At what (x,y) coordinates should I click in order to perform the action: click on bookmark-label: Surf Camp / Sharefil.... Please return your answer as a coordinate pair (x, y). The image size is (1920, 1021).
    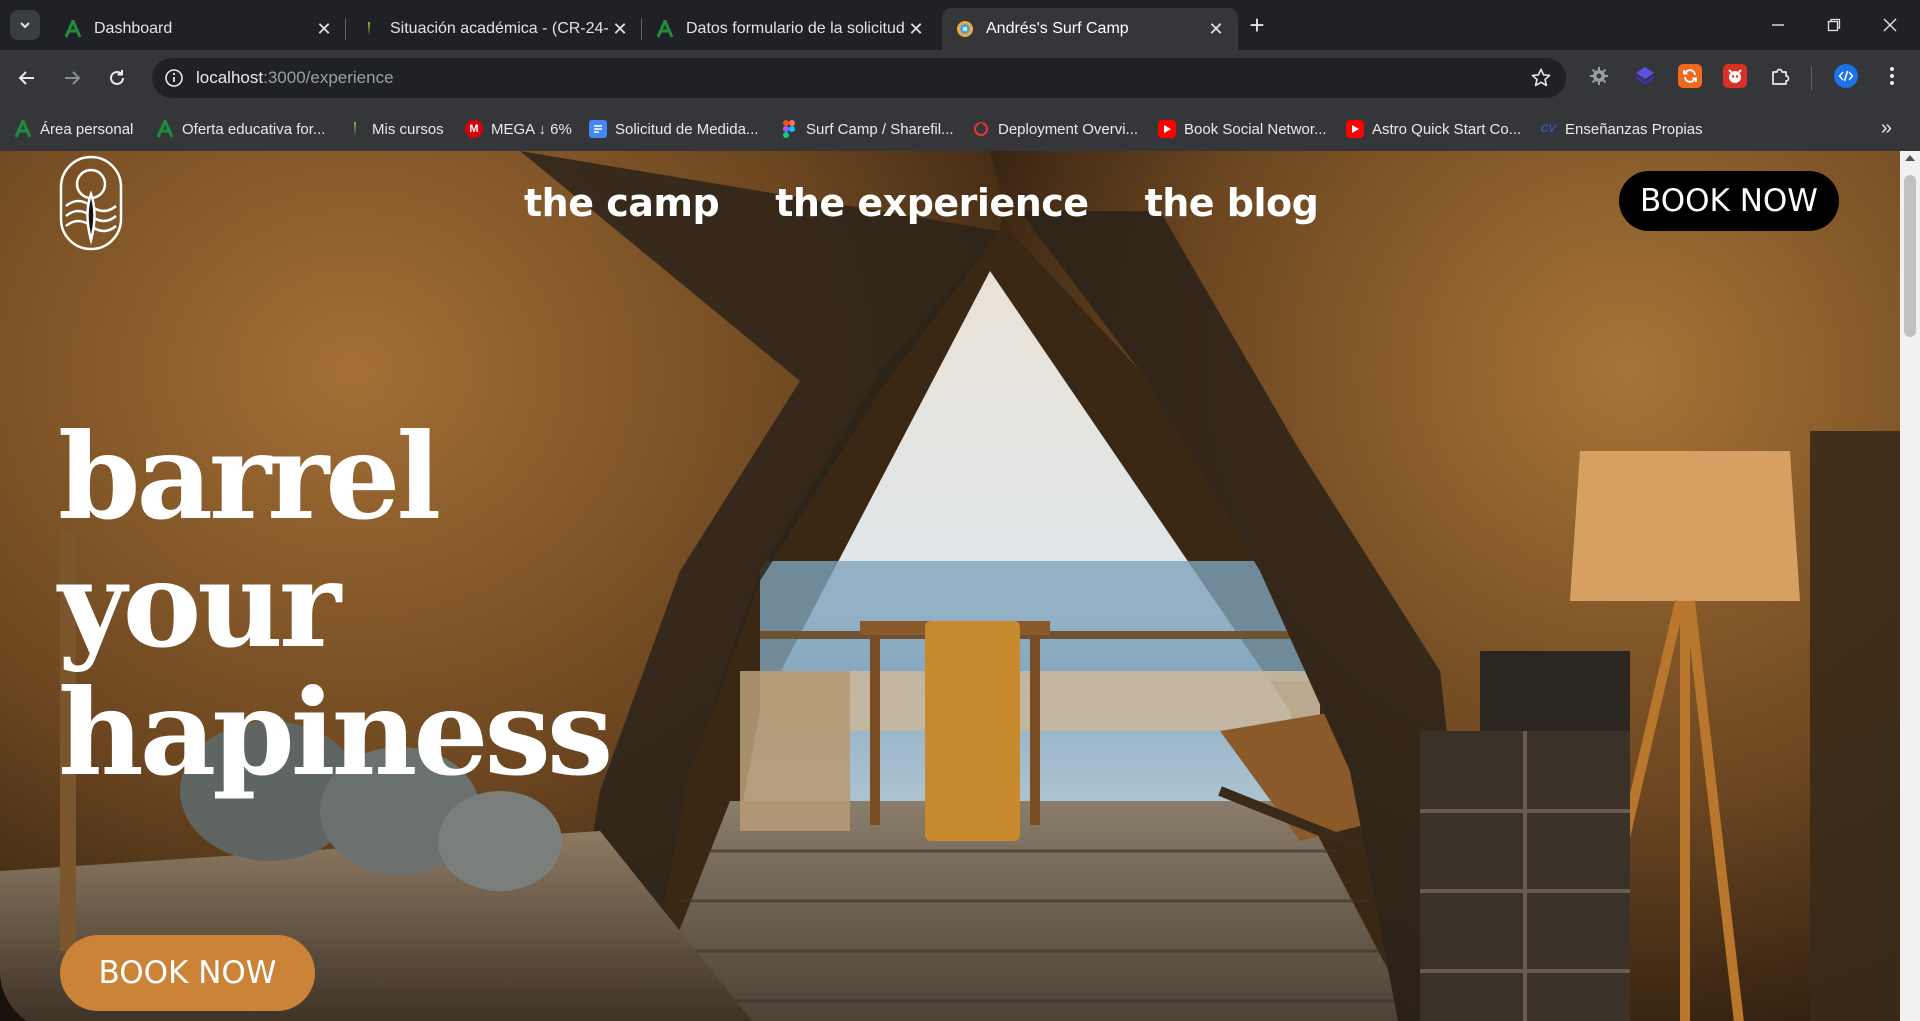
    Looking at the image, I should click on (880, 129).